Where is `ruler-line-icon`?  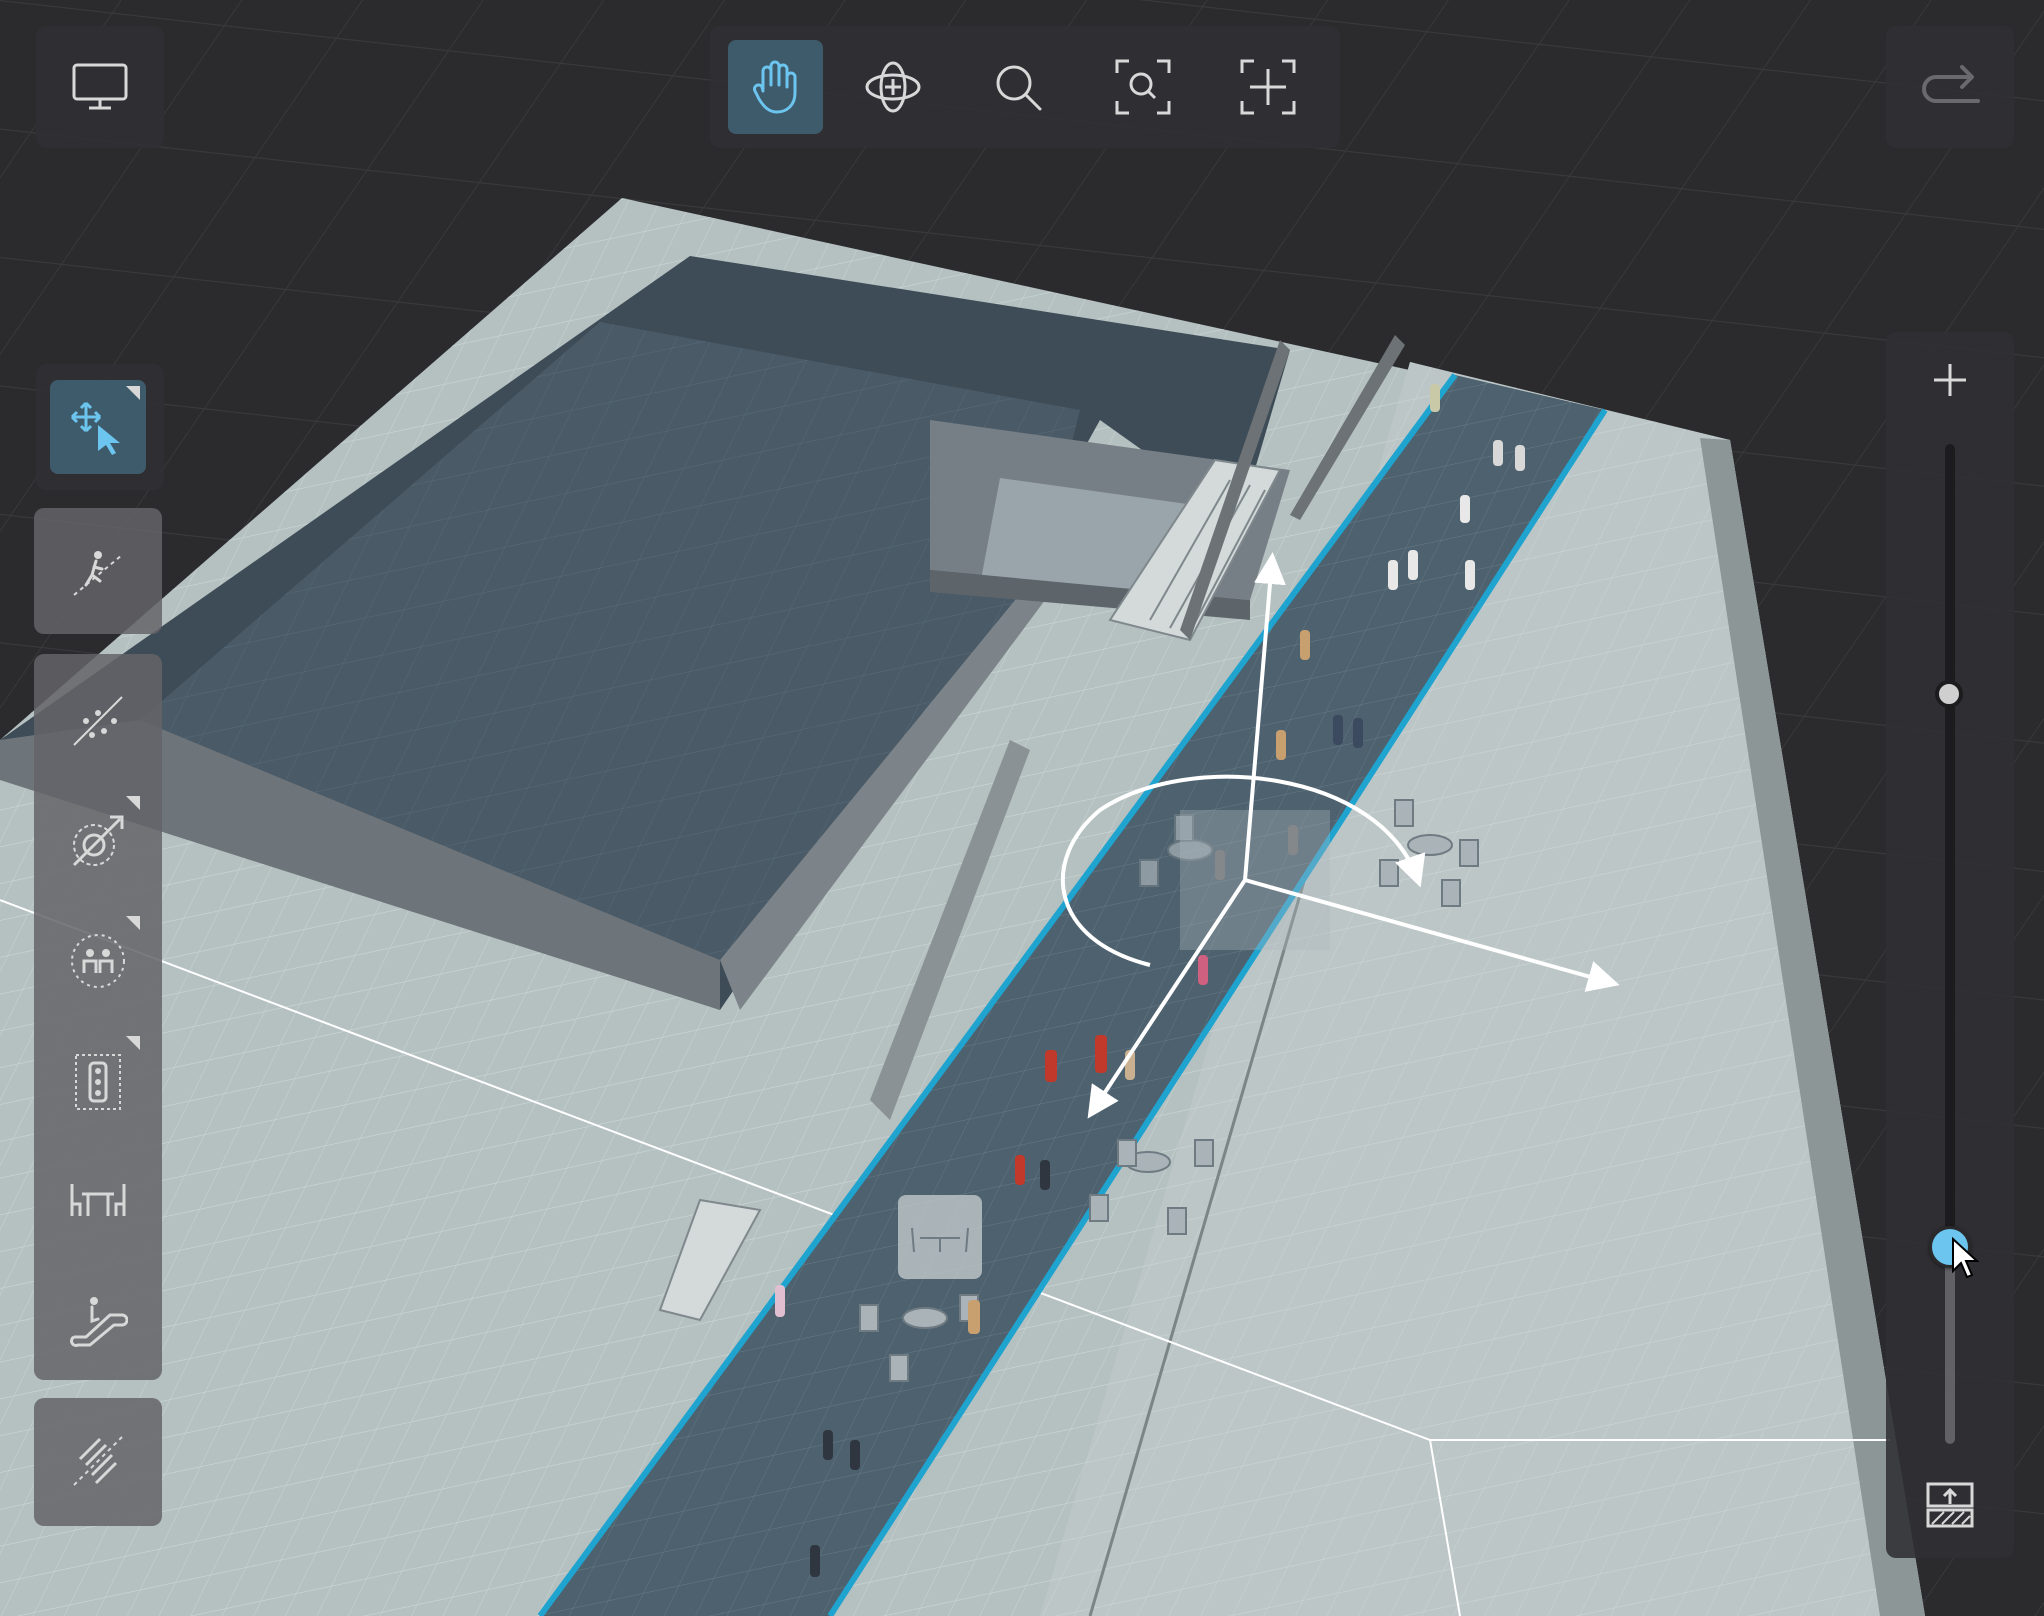
ruler-line-icon is located at coordinates (98, 1461).